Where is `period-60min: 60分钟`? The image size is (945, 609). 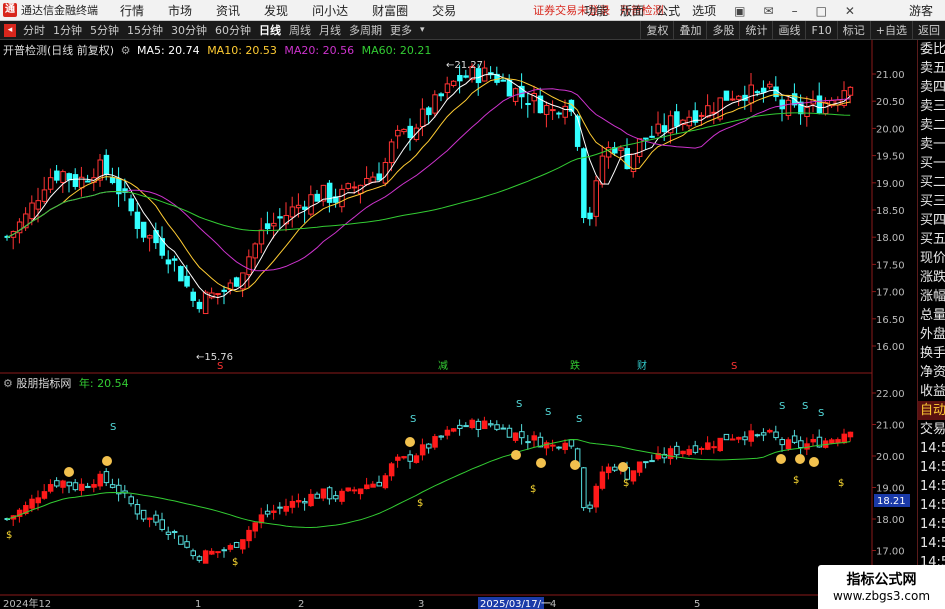 period-60min: 60分钟 is located at coordinates (233, 30).